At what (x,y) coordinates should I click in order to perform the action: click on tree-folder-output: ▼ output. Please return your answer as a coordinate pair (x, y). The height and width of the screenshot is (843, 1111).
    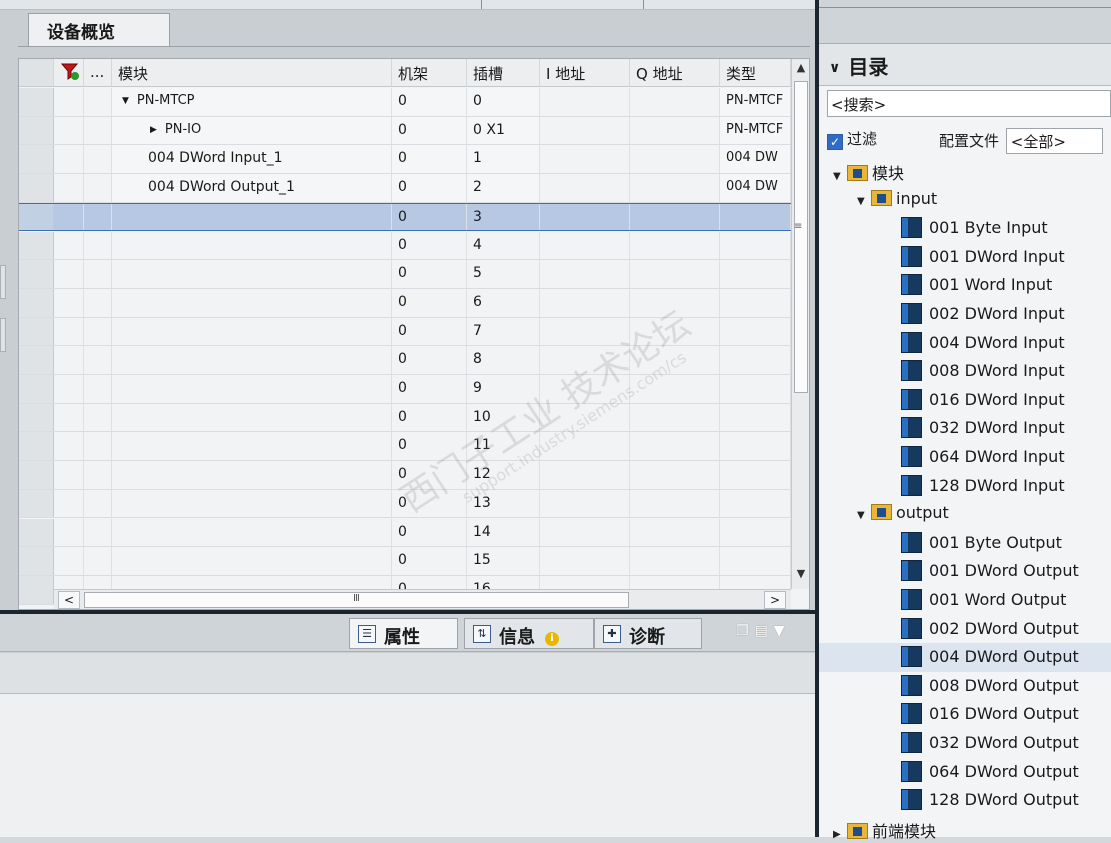
    Looking at the image, I should click on (965, 514).